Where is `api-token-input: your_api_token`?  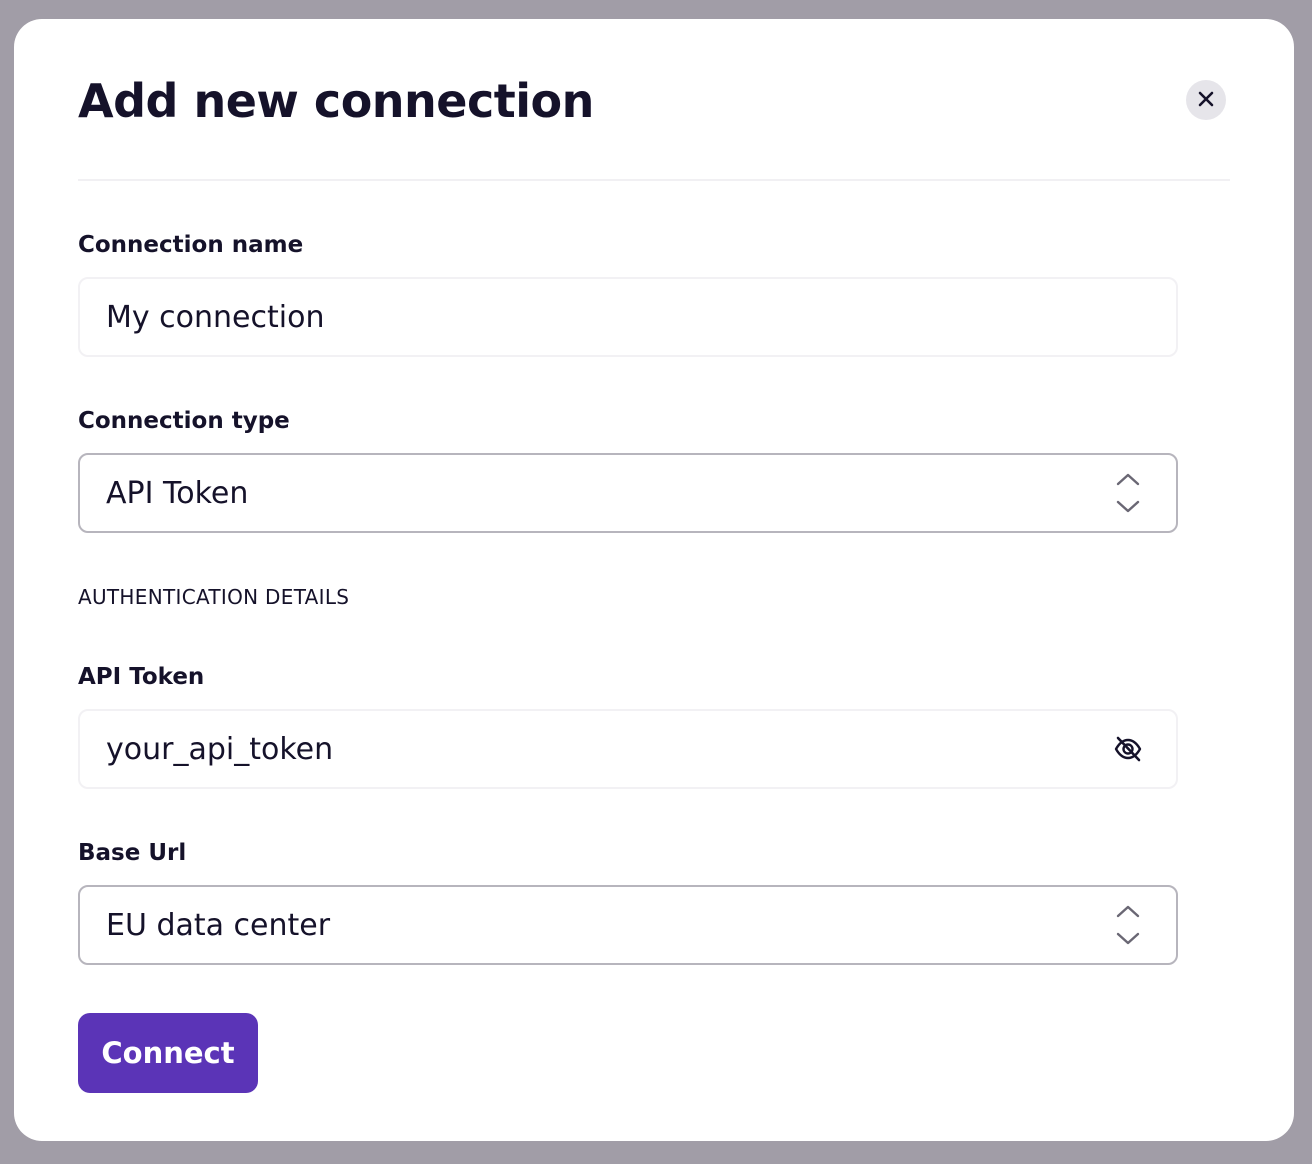
api-token-input: your_api_token is located at coordinates (628, 749).